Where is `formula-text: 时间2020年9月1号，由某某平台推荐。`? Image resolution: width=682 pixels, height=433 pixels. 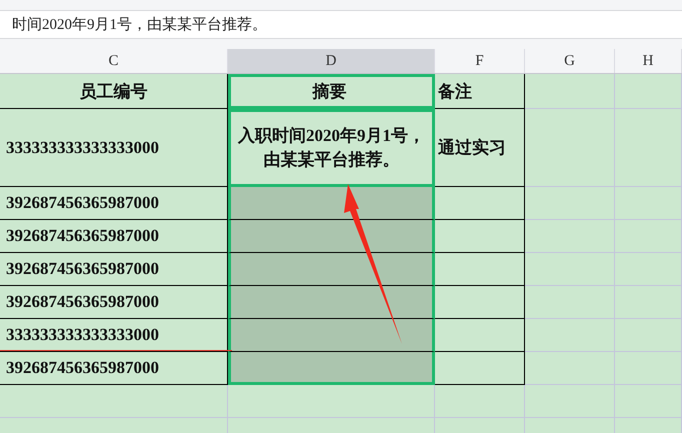
formula-text: 时间2020年9月1号，由某某平台推荐。 is located at coordinates (139, 25).